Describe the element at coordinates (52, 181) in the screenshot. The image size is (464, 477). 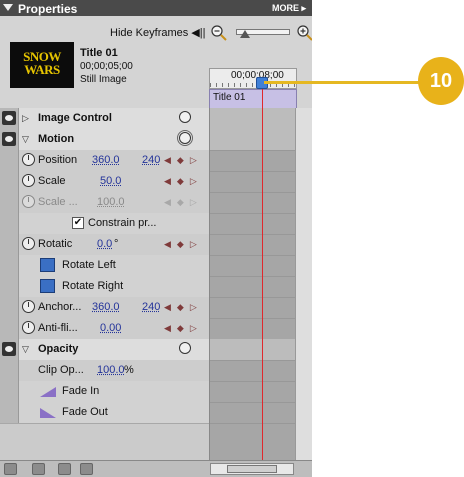
I see `property-label: Scale` at that location.